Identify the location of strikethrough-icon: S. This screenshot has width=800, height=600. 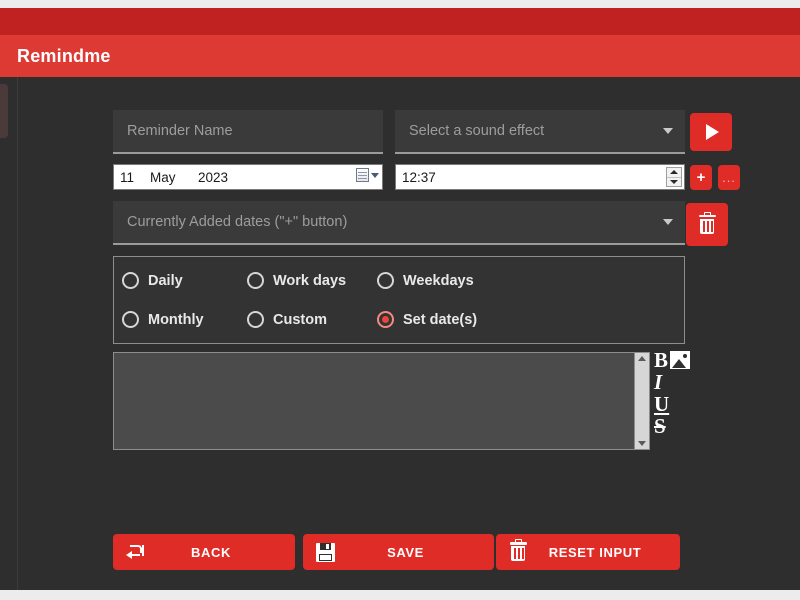
(660, 426).